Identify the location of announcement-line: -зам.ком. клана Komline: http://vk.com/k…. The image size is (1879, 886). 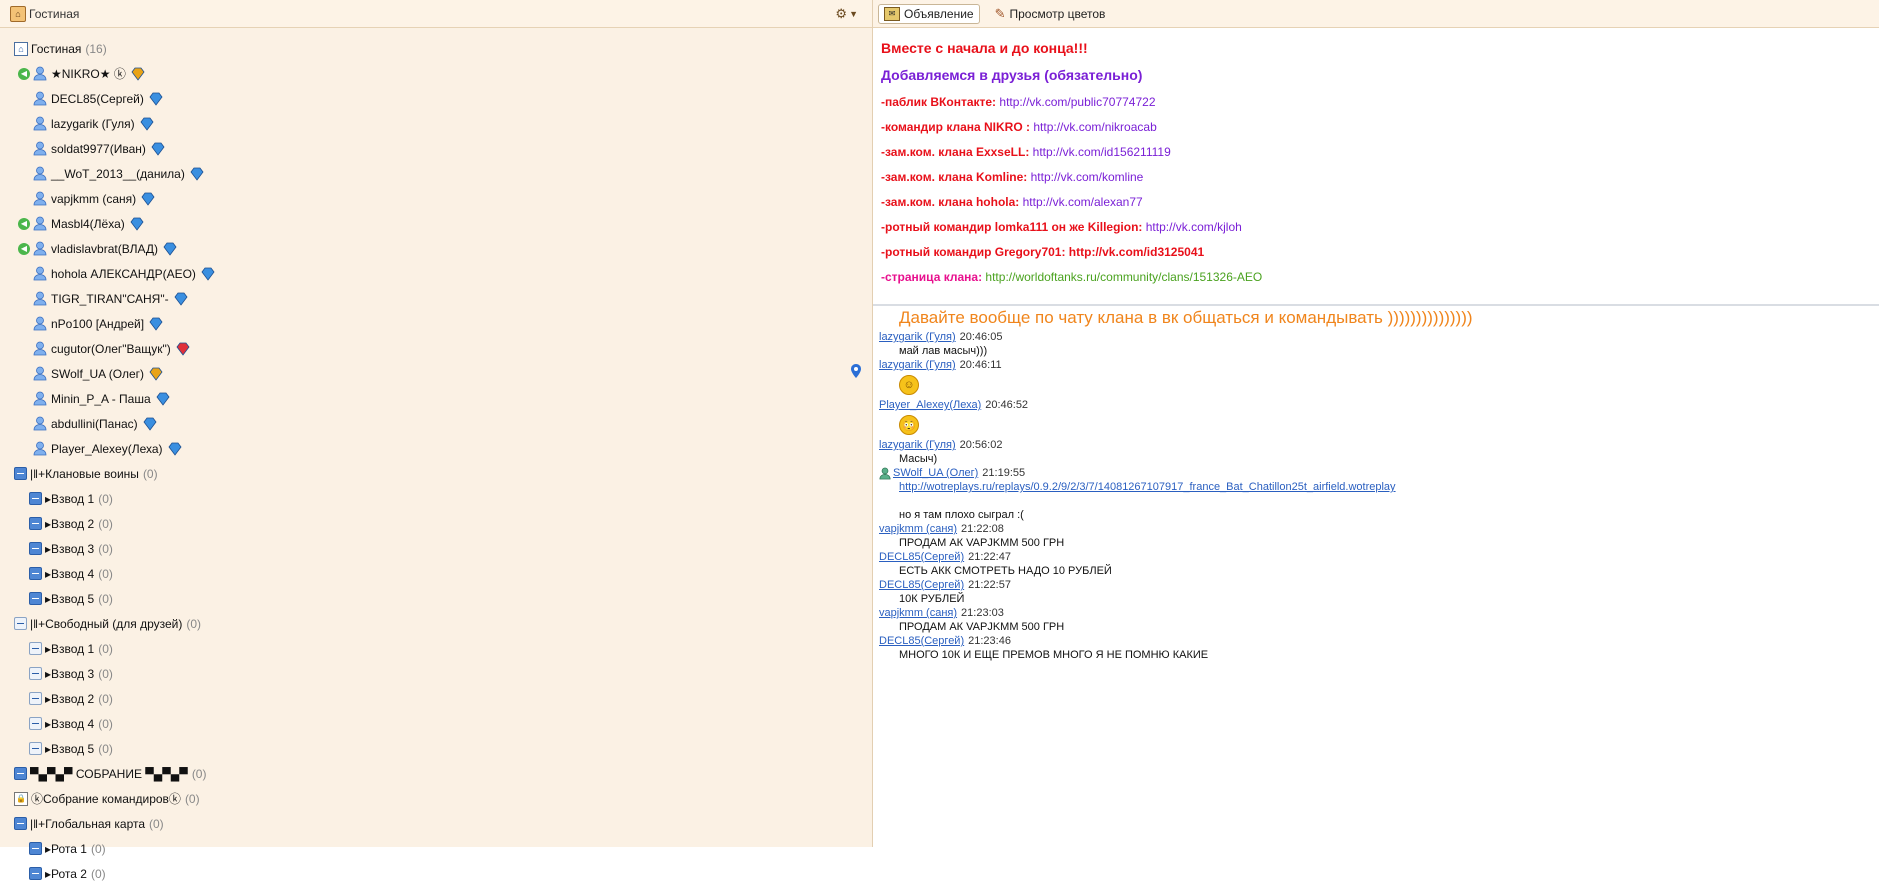
(1376, 177).